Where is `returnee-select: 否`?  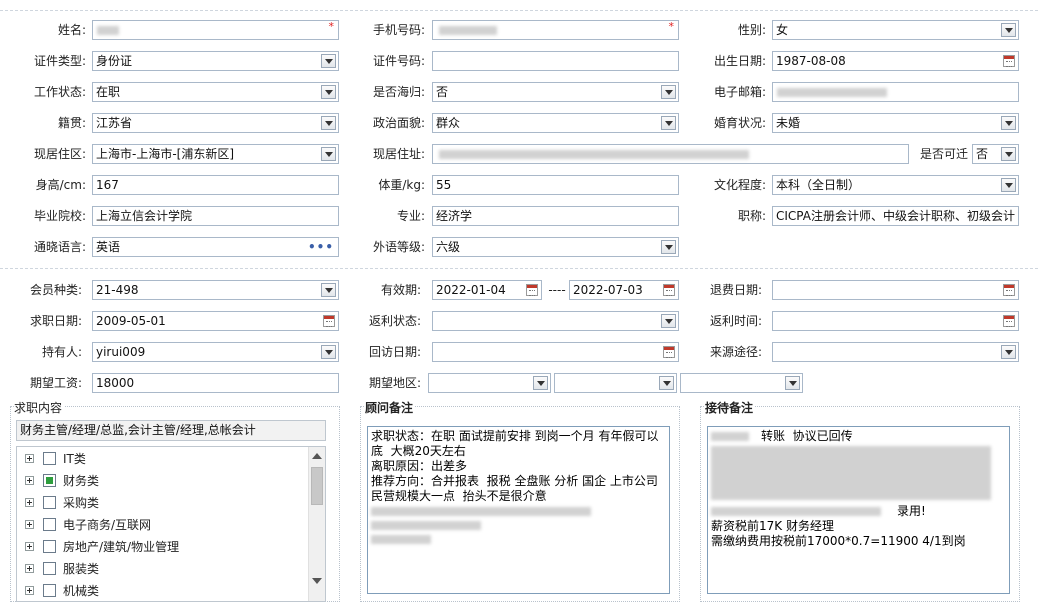 returnee-select: 否 is located at coordinates (555, 92).